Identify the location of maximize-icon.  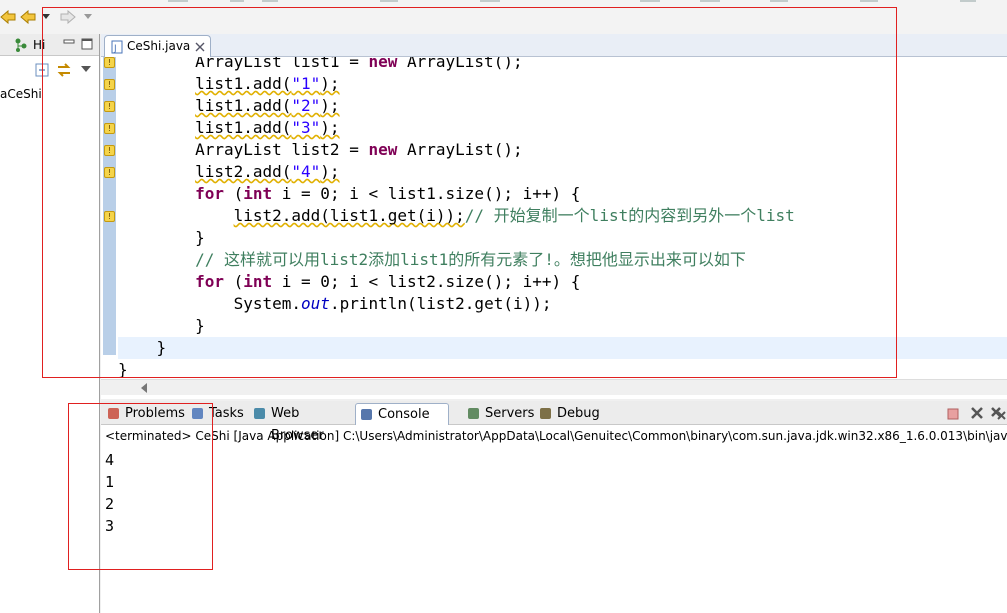
(87, 44).